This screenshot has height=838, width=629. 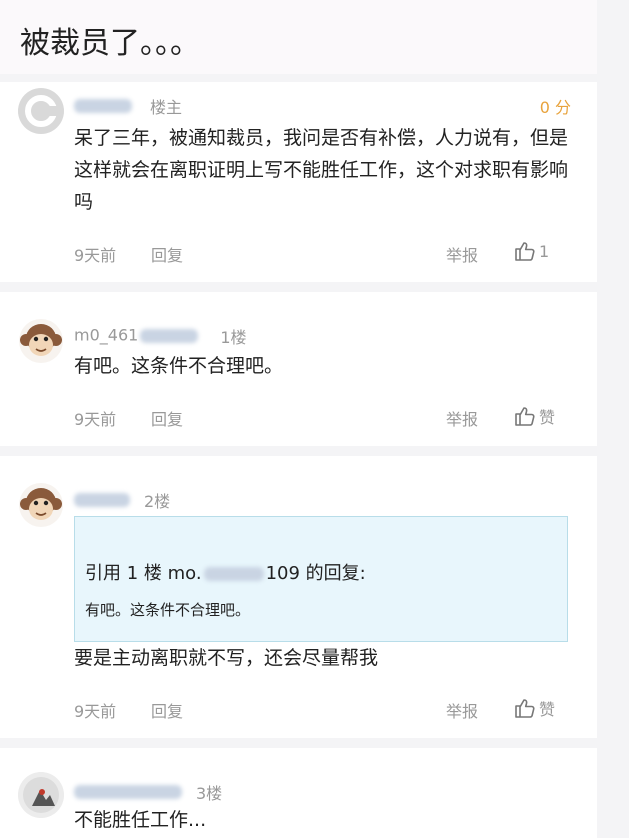 What do you see at coordinates (544, 251) in the screenshot?
I see `like-count: 1` at bounding box center [544, 251].